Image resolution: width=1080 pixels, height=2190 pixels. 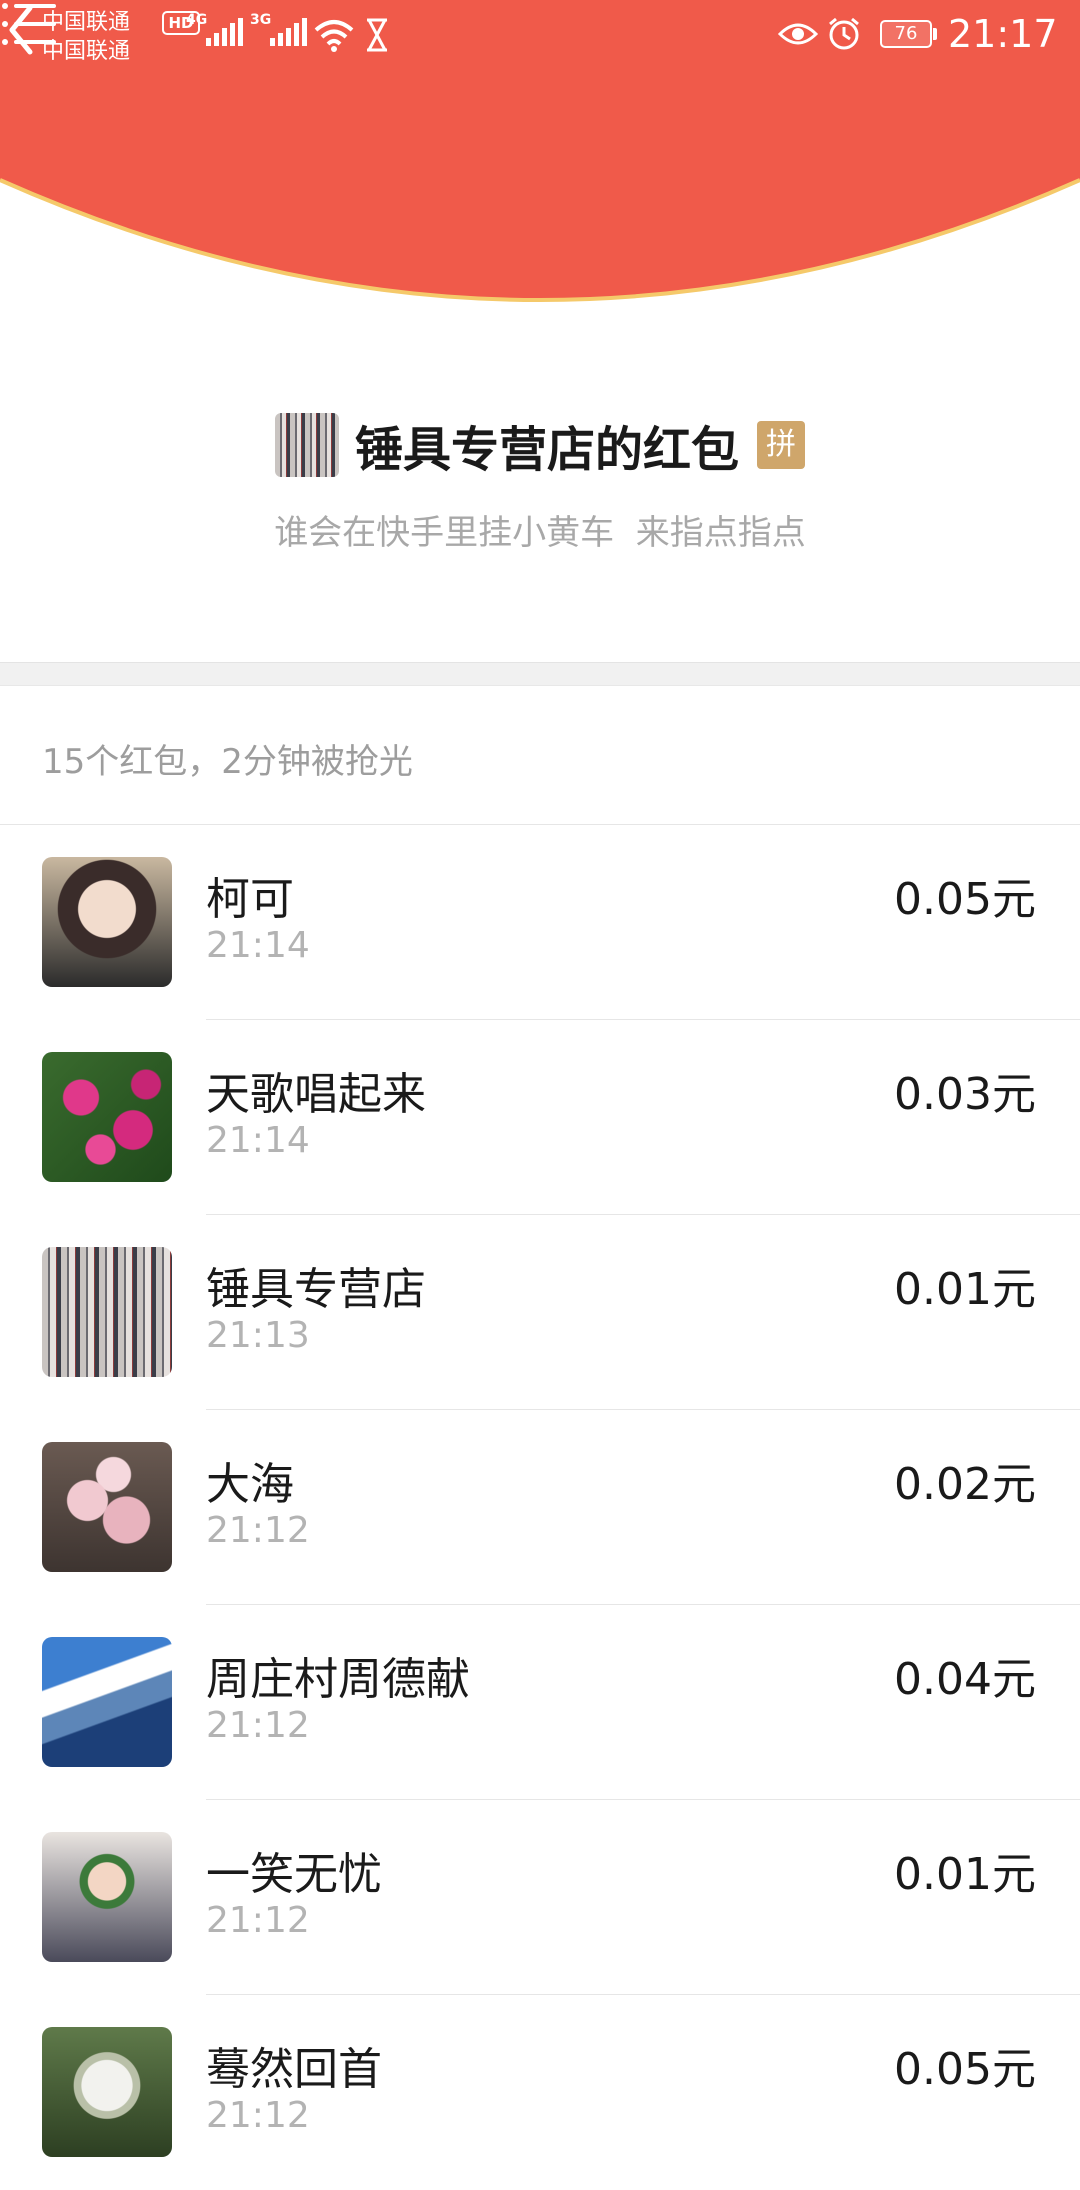 I want to click on list-item: 锤具专营店 21:13 0.01元, so click(x=540, y=1312).